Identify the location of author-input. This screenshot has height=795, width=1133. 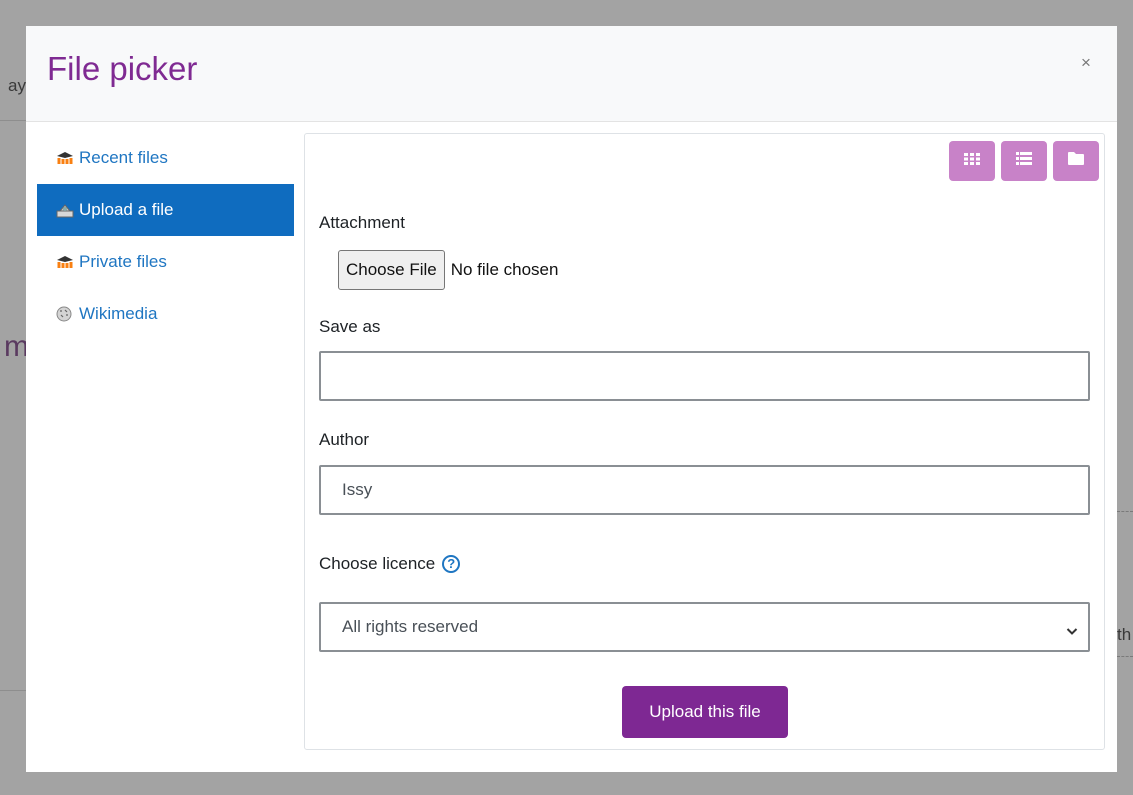
(704, 490).